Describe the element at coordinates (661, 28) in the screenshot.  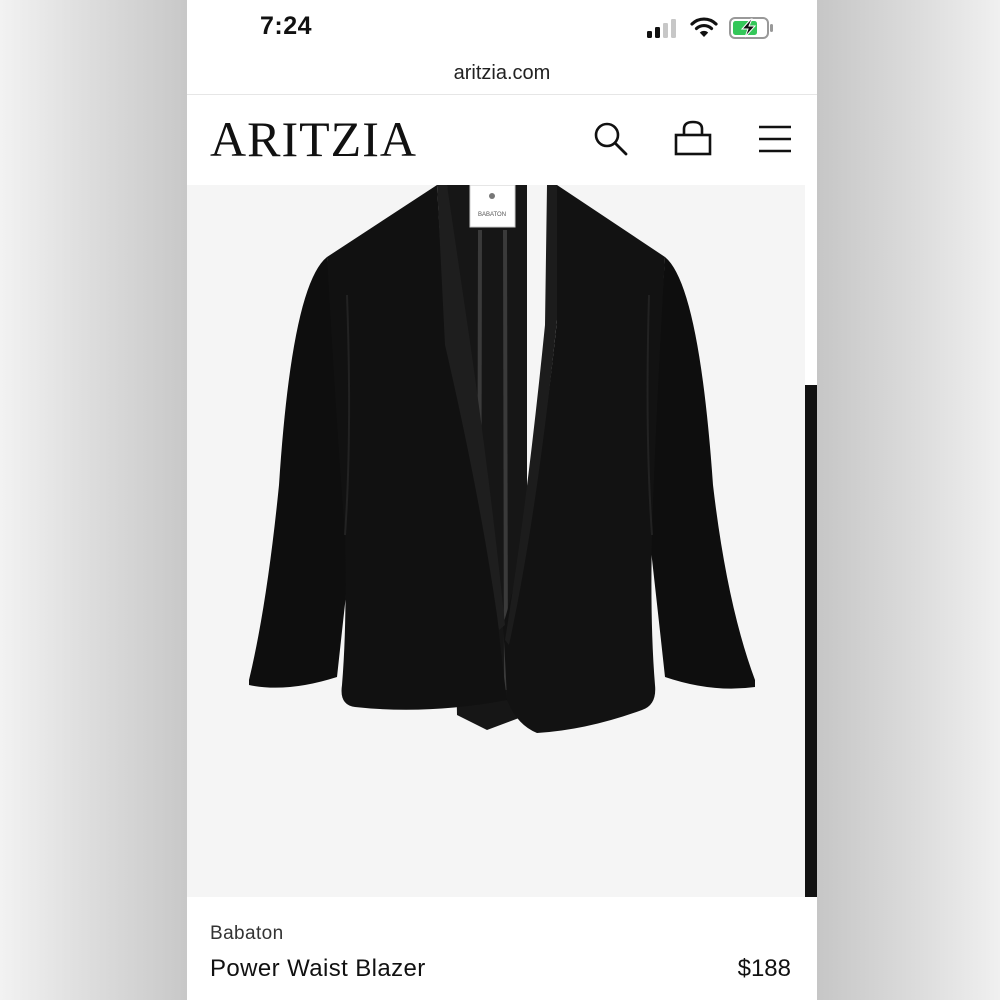
I see `cellular-signal-icon` at that location.